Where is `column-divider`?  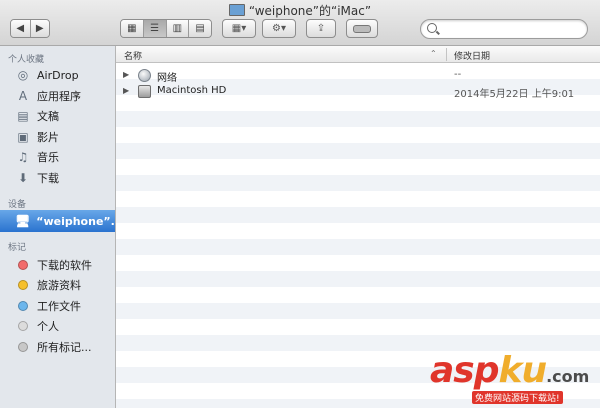 column-divider is located at coordinates (446, 54).